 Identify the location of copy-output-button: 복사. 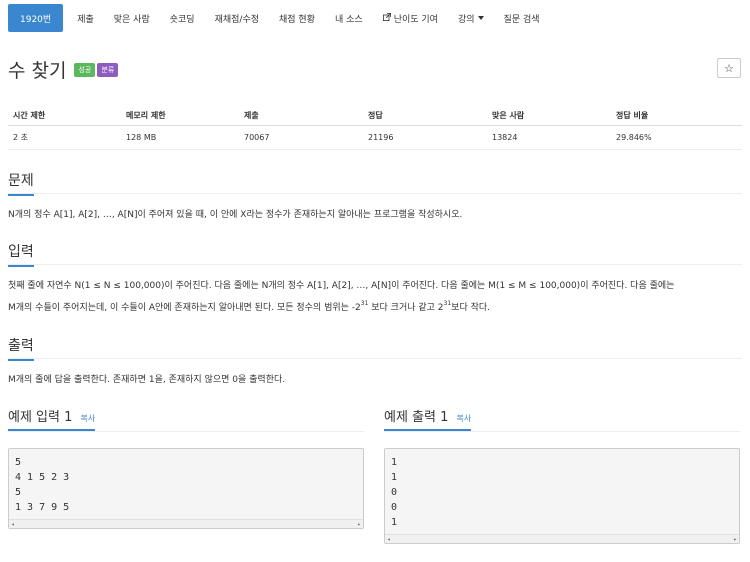
(464, 418).